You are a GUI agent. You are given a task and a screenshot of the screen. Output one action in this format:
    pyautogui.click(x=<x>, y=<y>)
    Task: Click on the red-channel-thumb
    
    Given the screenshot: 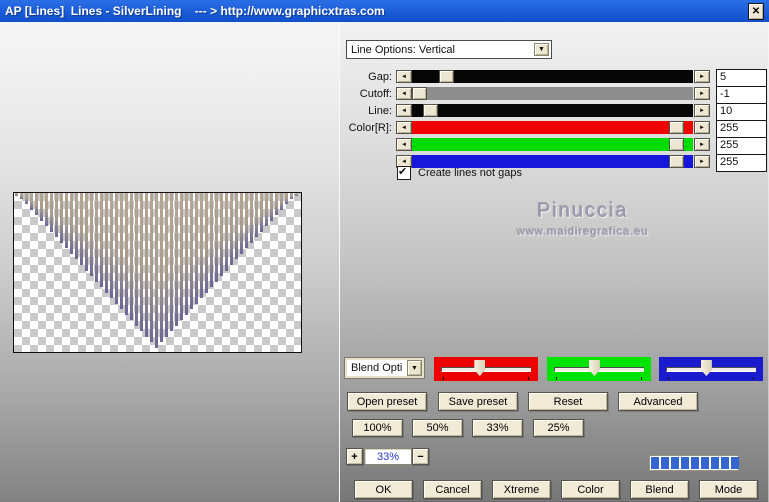 What is the action you would take?
    pyautogui.click(x=480, y=368)
    